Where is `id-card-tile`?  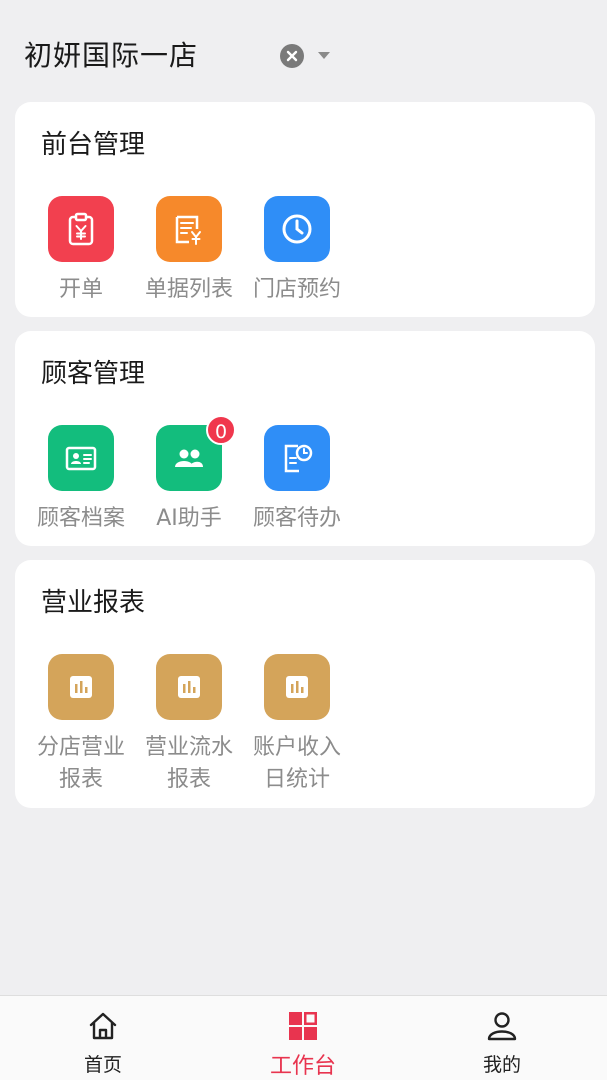
id-card-tile is located at coordinates (81, 458).